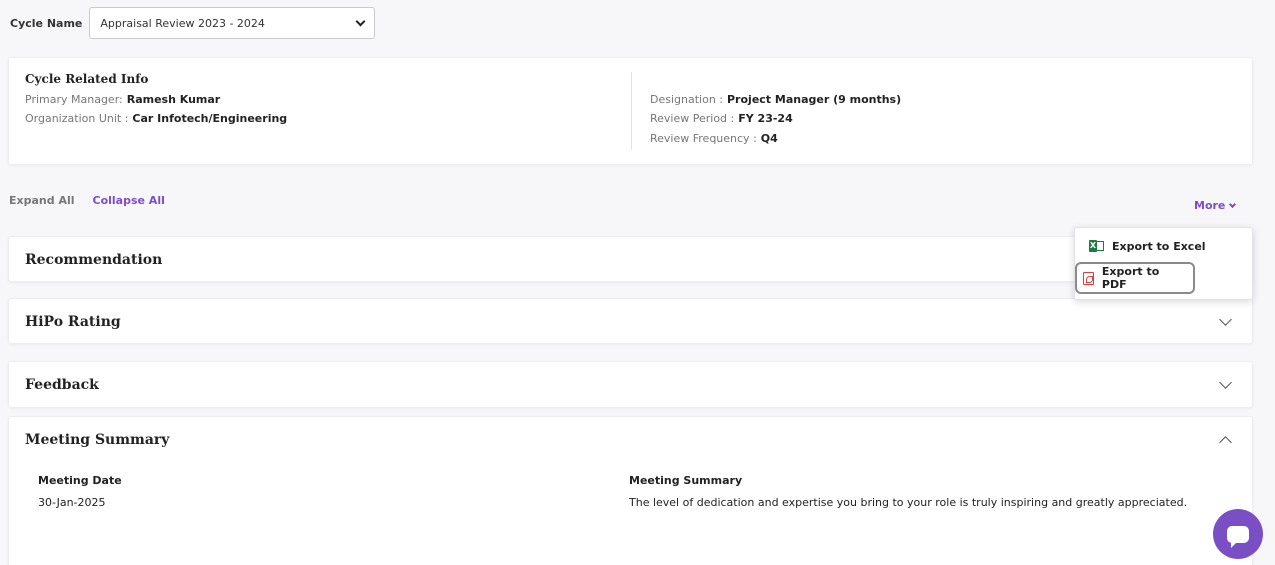  I want to click on designation-line: Designation : Project Manager (9 months), so click(775, 99).